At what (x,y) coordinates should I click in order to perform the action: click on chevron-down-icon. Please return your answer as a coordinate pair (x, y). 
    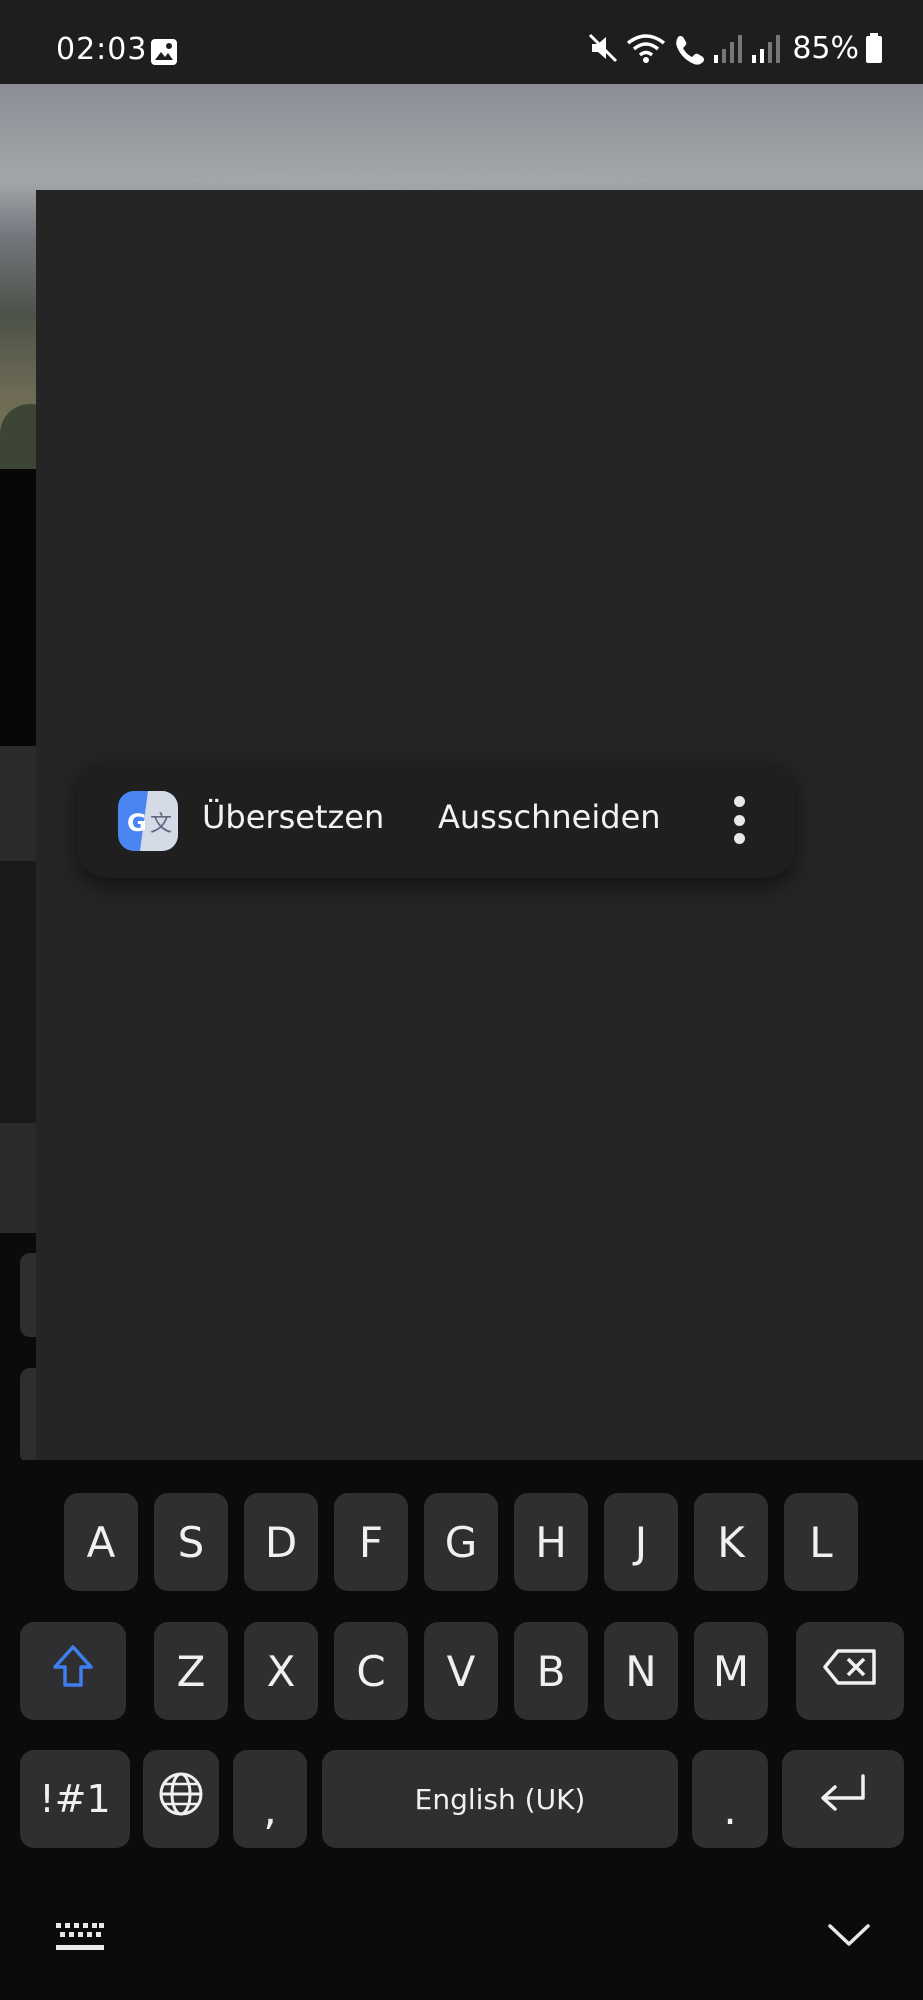
    Looking at the image, I should click on (849, 1937).